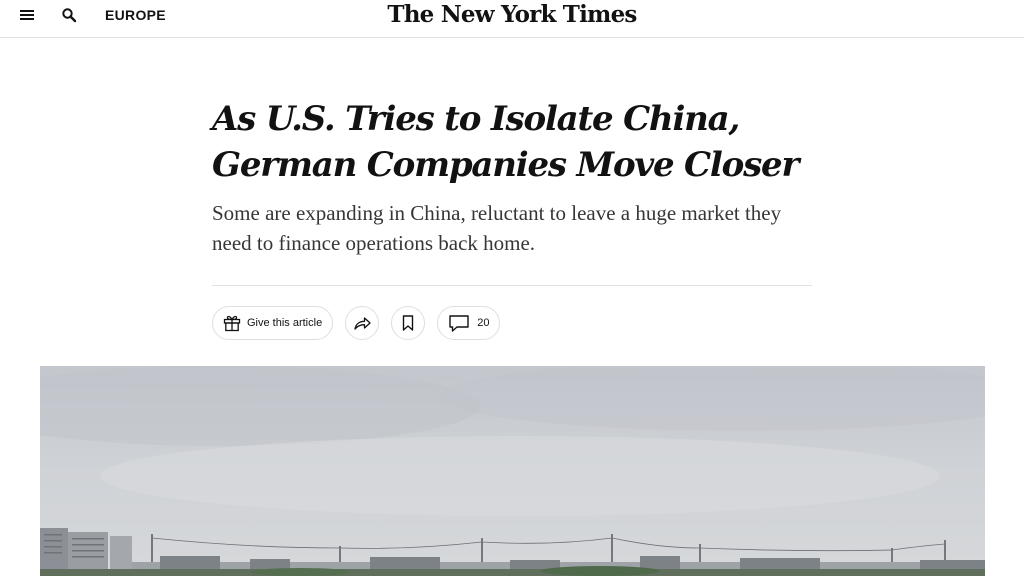 The height and width of the screenshot is (576, 1024). I want to click on share-button, so click(362, 323).